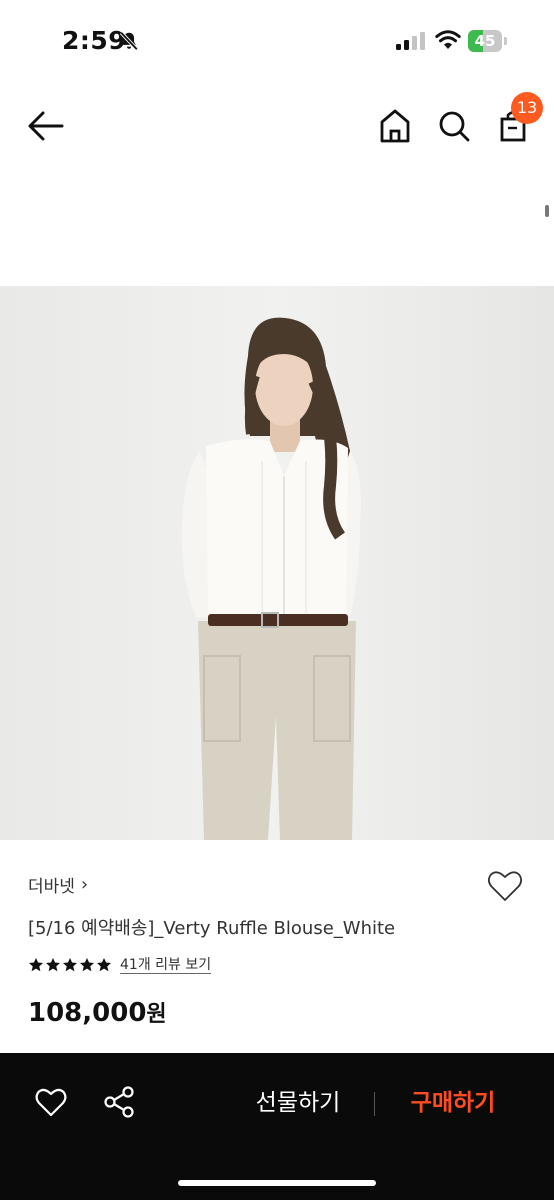  Describe the element at coordinates (277, 1183) in the screenshot. I see `home-indicator` at that location.